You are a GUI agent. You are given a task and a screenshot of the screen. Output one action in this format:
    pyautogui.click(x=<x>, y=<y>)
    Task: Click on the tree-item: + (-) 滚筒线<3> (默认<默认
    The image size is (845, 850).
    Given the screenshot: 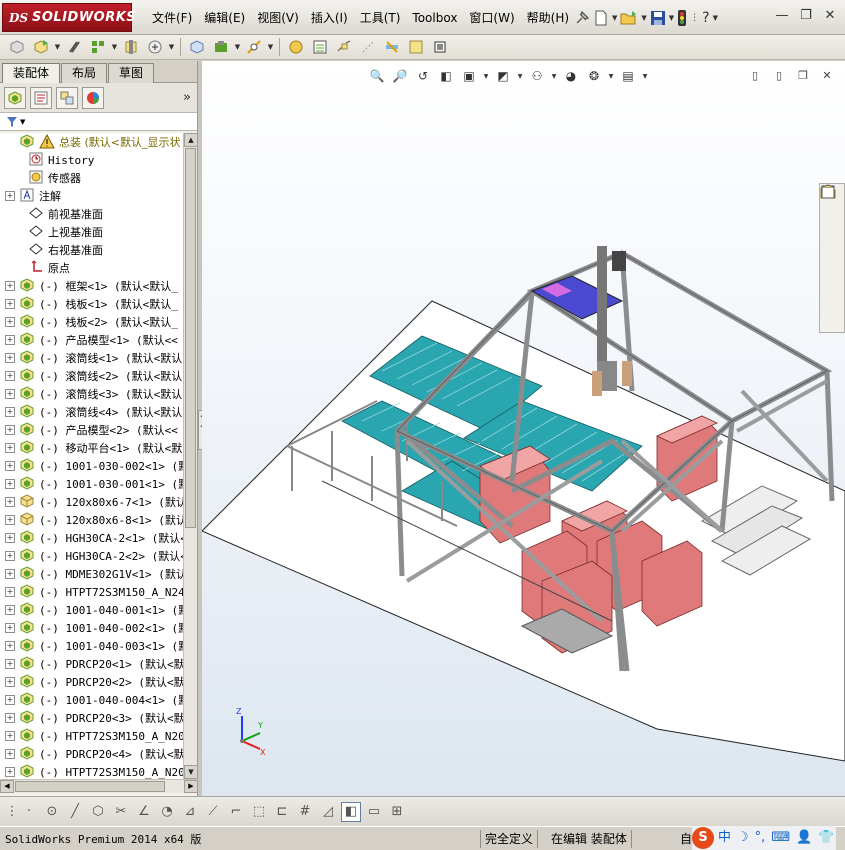 What is the action you would take?
    pyautogui.click(x=91, y=394)
    